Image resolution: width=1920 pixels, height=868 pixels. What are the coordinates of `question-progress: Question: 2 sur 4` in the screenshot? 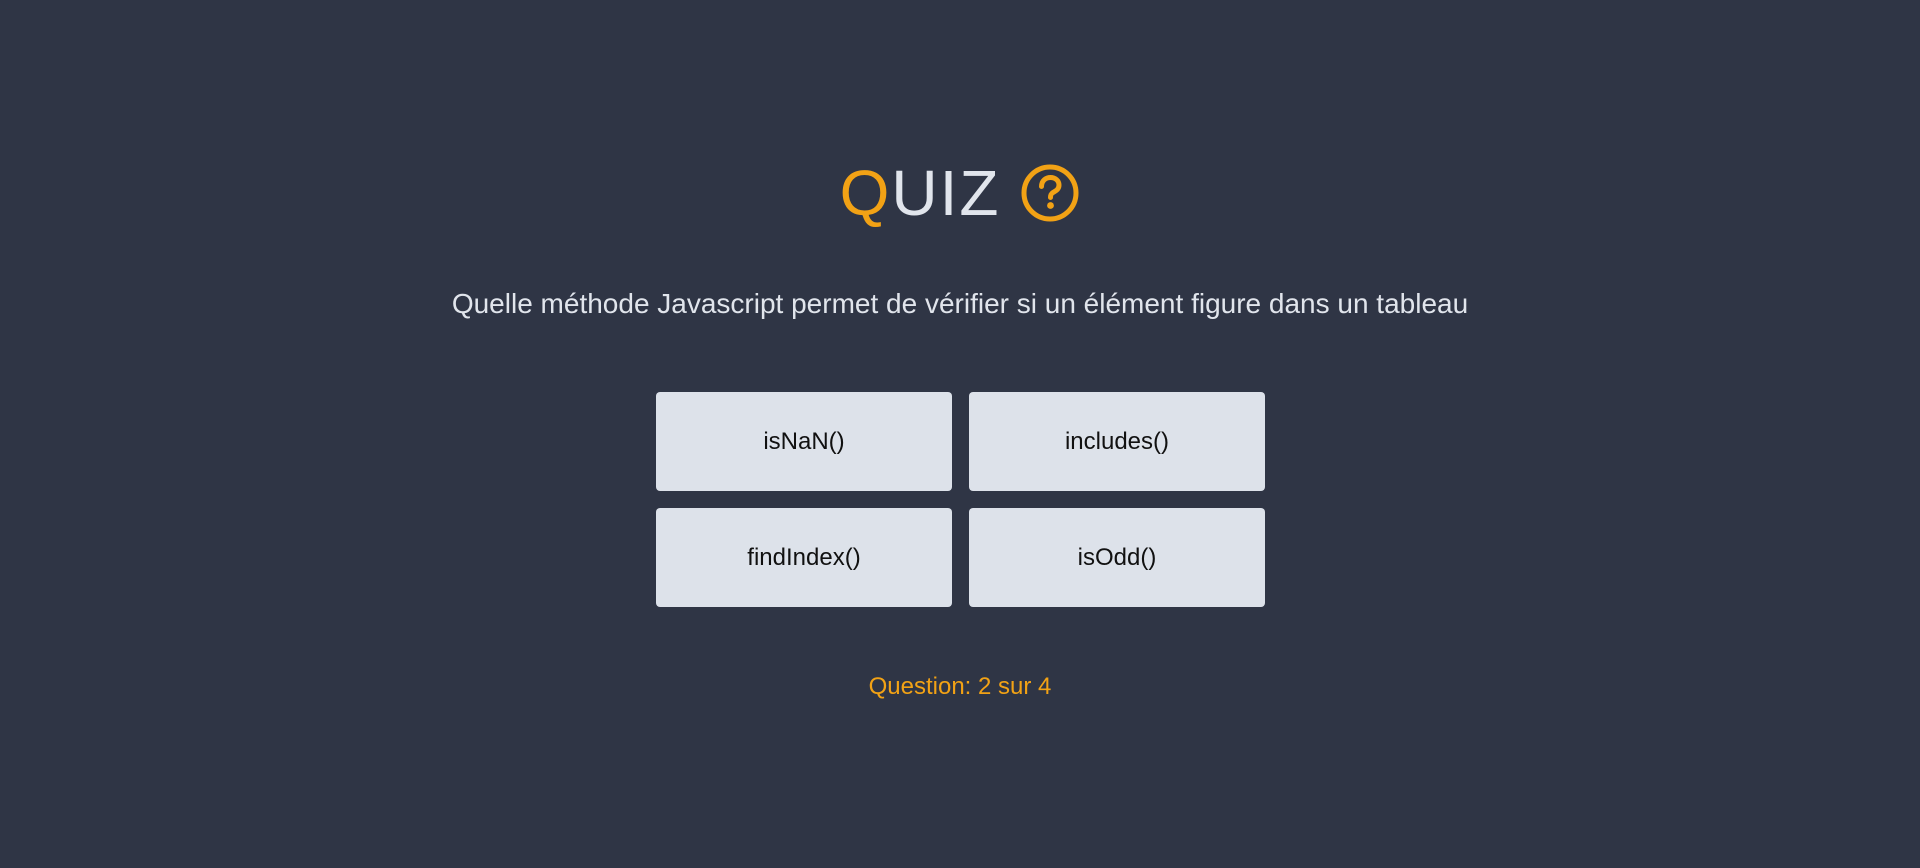 It's located at (960, 686).